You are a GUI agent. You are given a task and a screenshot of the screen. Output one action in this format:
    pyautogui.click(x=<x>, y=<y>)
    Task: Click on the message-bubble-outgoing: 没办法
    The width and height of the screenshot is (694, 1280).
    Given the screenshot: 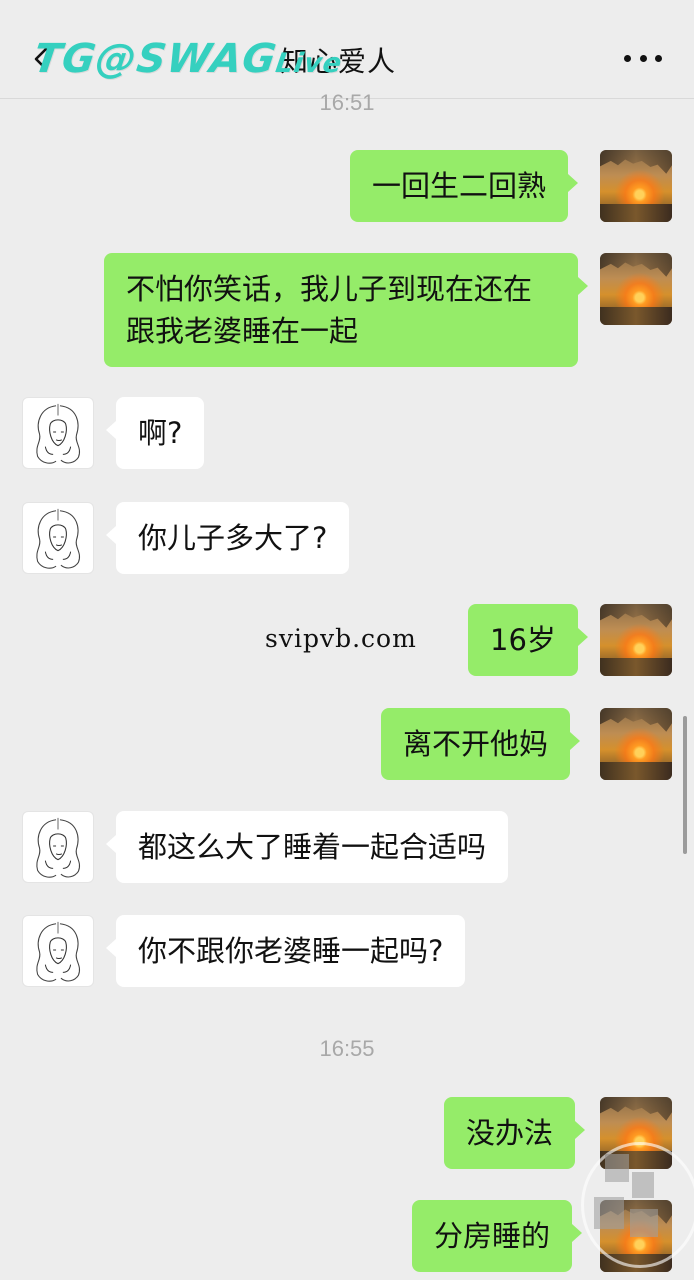 What is the action you would take?
    pyautogui.click(x=515, y=1133)
    